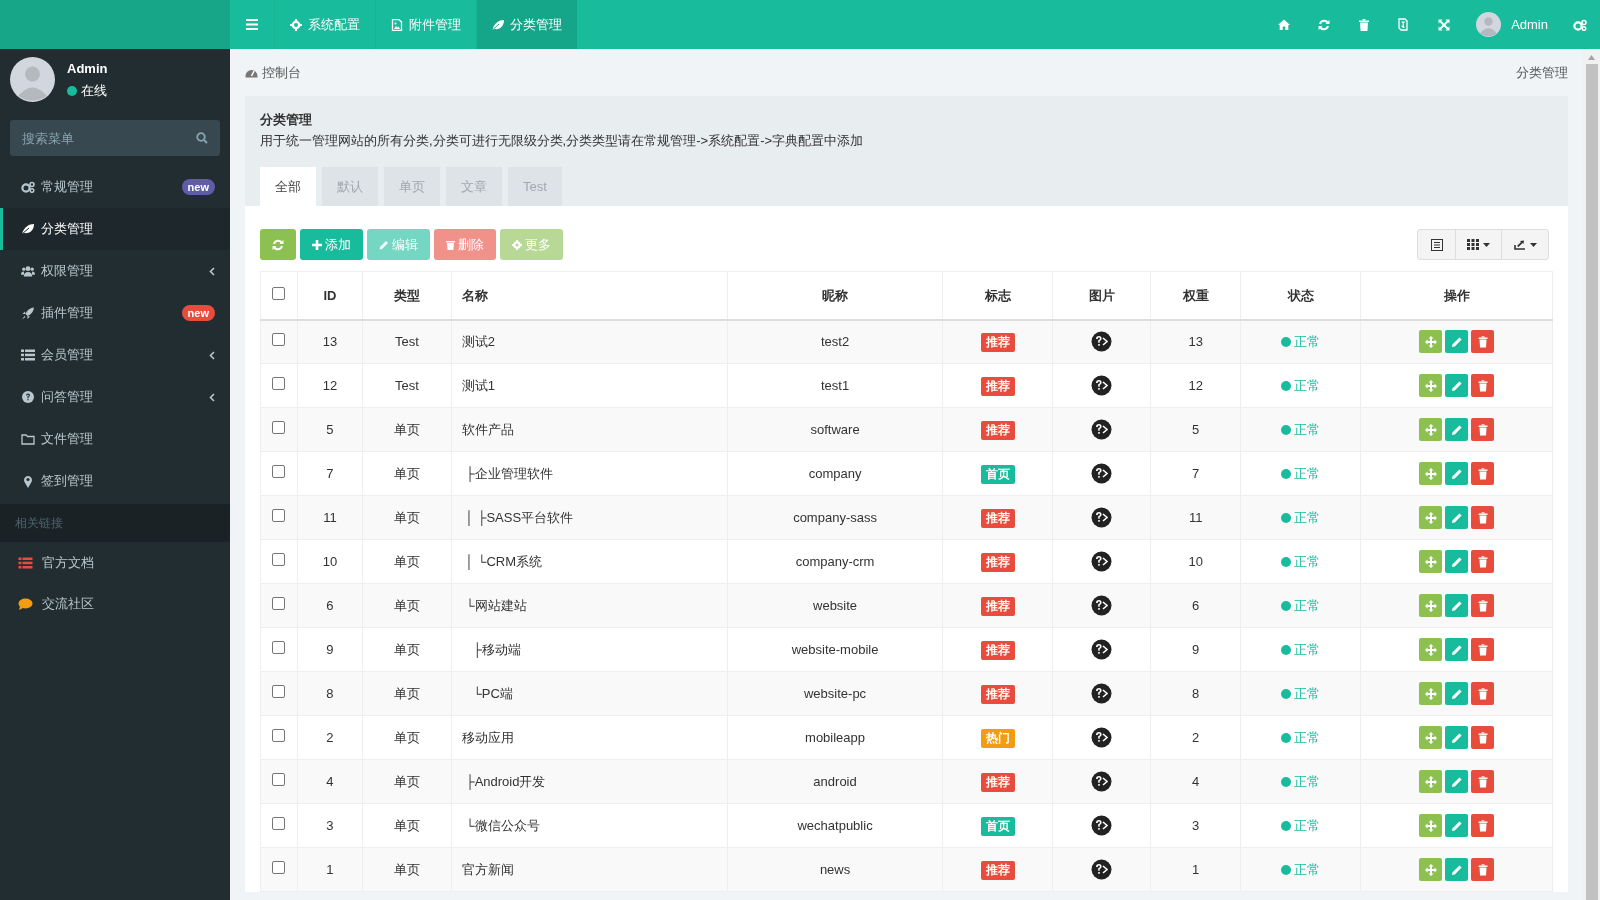  I want to click on map-marker-icon, so click(28, 481).